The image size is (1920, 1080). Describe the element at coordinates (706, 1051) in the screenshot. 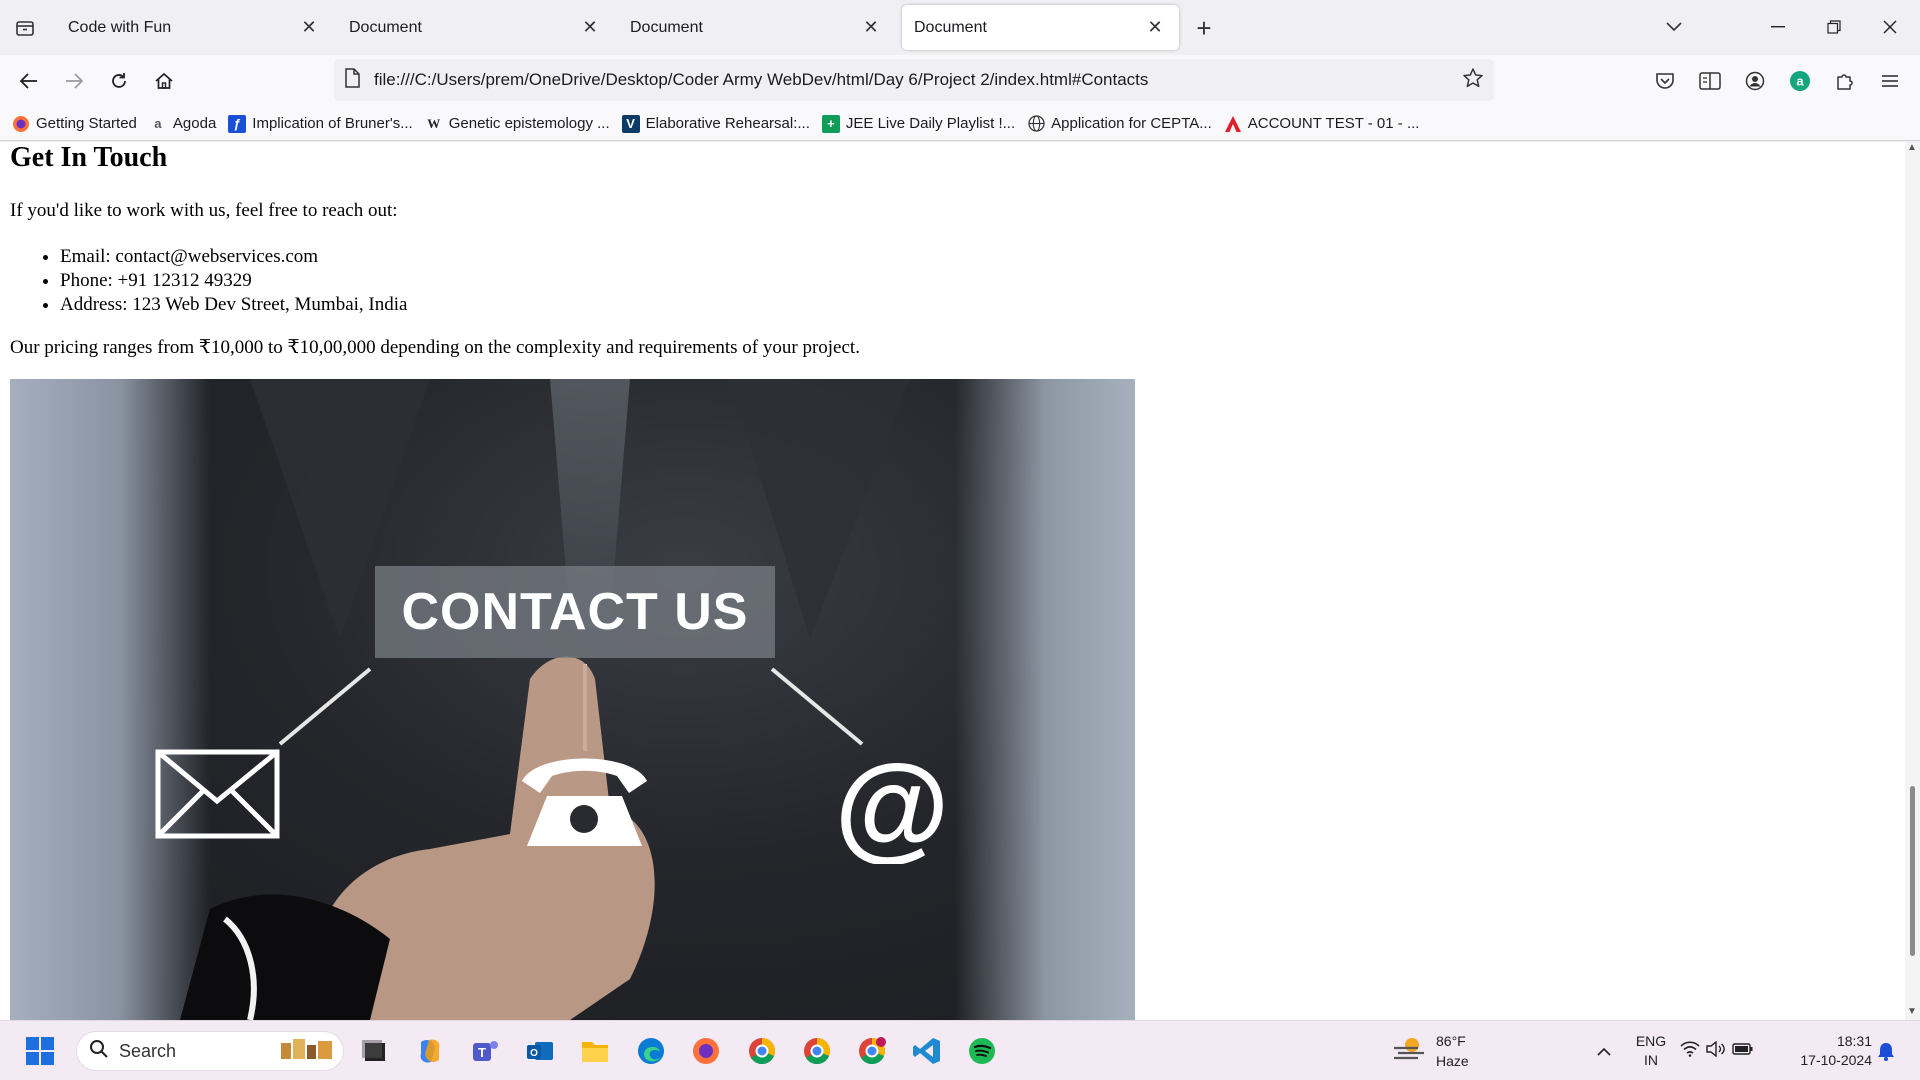

I see `firefox-taskbar-icon` at that location.